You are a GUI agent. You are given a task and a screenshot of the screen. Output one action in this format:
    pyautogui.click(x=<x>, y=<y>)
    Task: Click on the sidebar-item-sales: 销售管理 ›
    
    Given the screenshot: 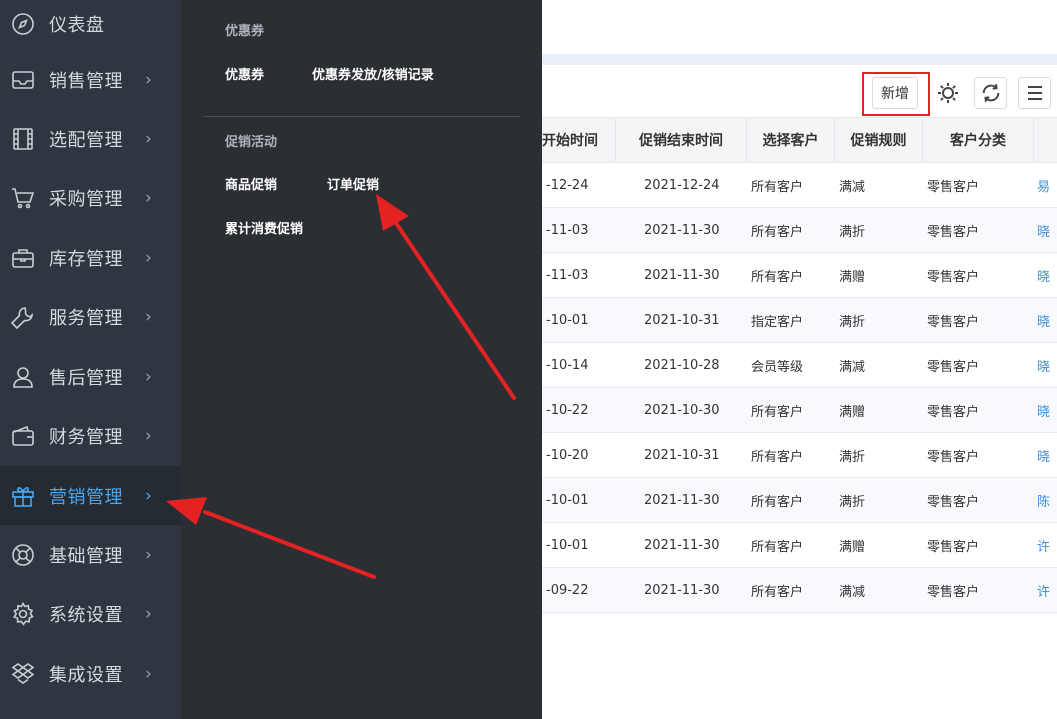 What is the action you would take?
    pyautogui.click(x=90, y=79)
    